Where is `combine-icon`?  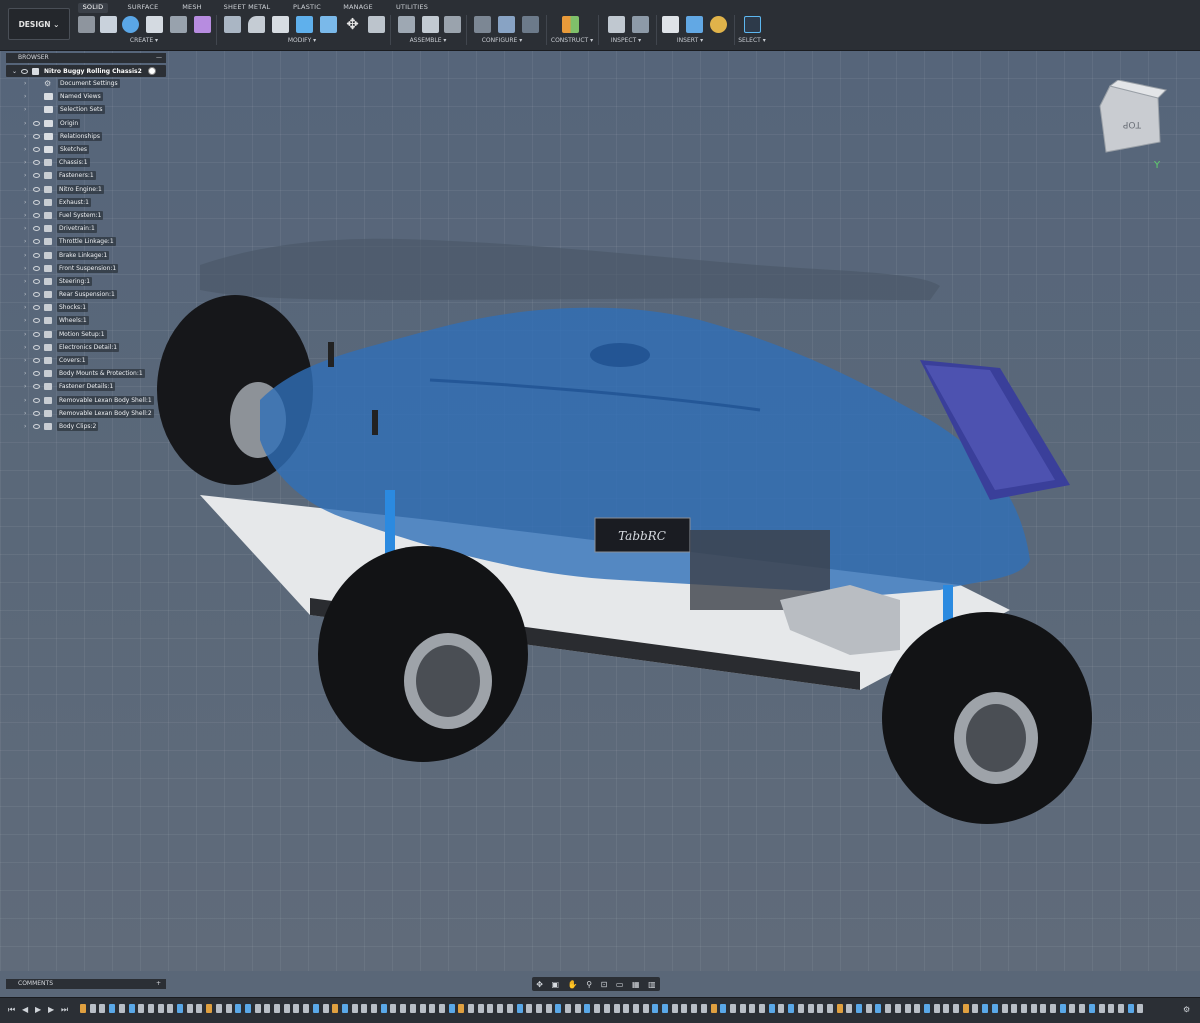
combine-icon is located at coordinates (328, 24).